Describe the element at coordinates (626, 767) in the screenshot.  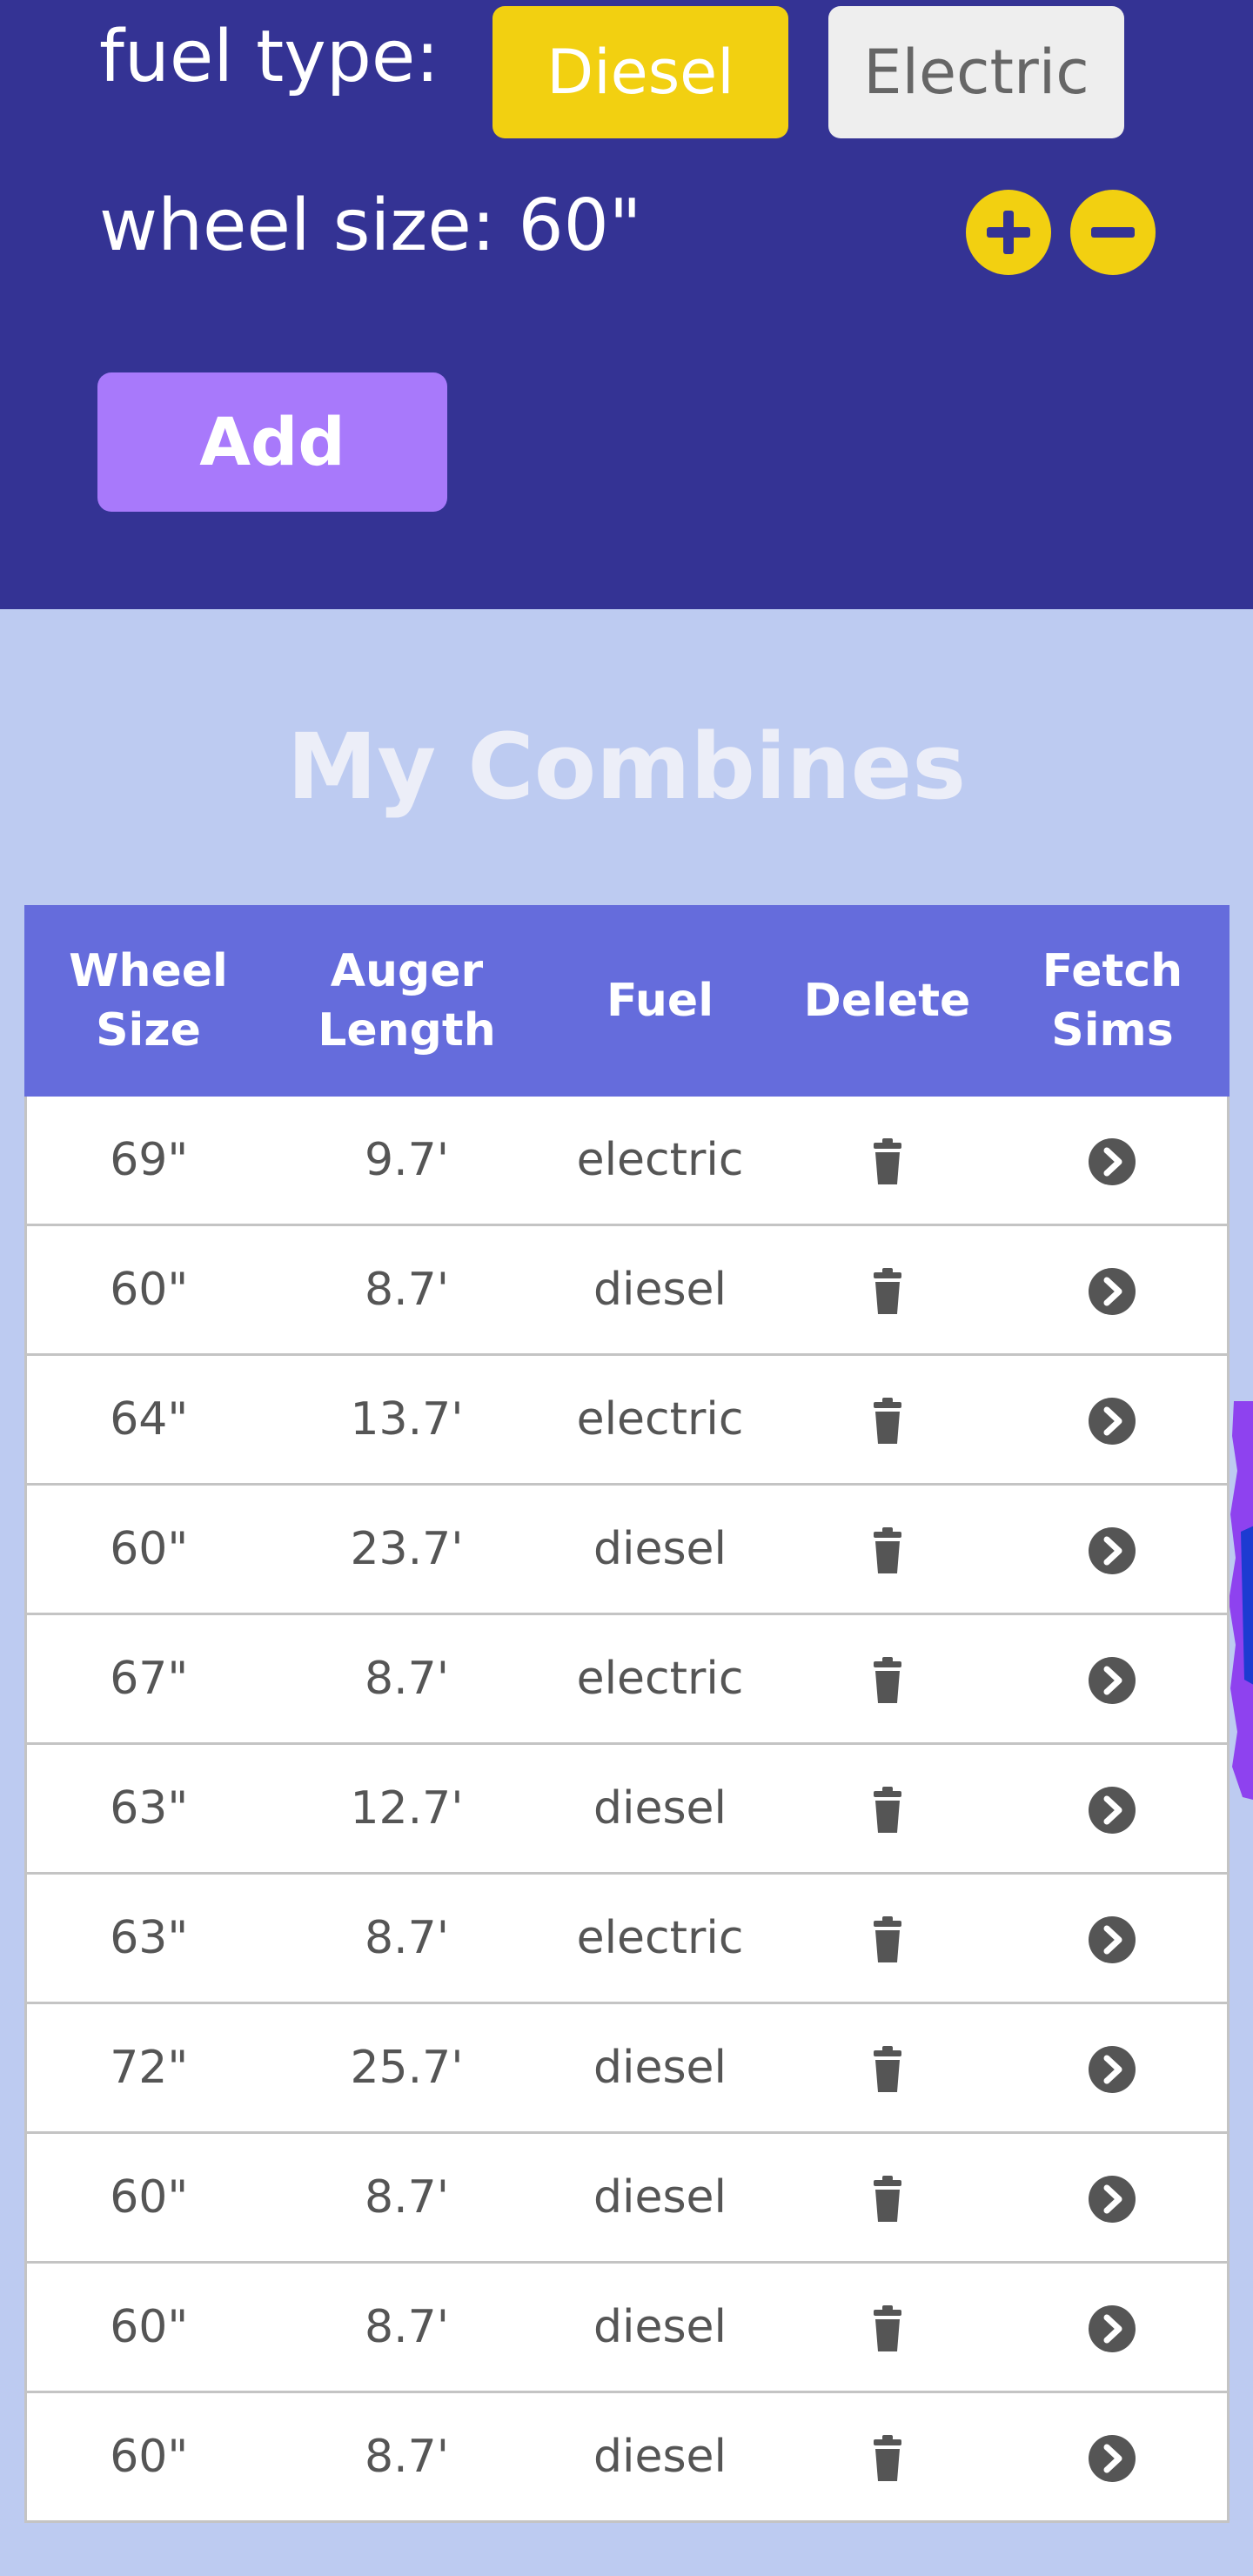
I see `my-combines-title: My Combines` at that location.